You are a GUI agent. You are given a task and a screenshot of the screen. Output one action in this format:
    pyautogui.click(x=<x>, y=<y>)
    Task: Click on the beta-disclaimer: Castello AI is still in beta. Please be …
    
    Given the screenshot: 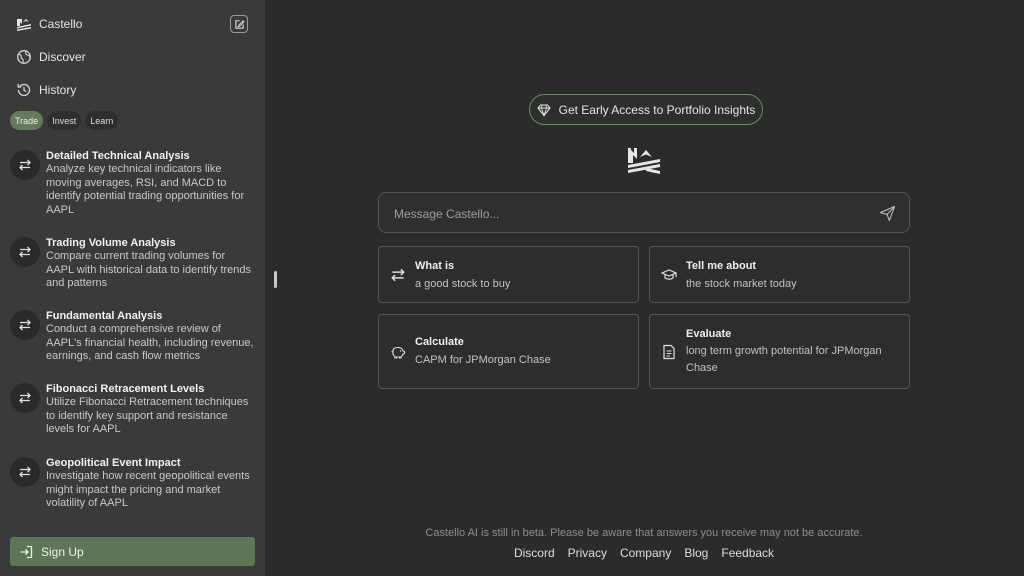 What is the action you would take?
    pyautogui.click(x=644, y=533)
    